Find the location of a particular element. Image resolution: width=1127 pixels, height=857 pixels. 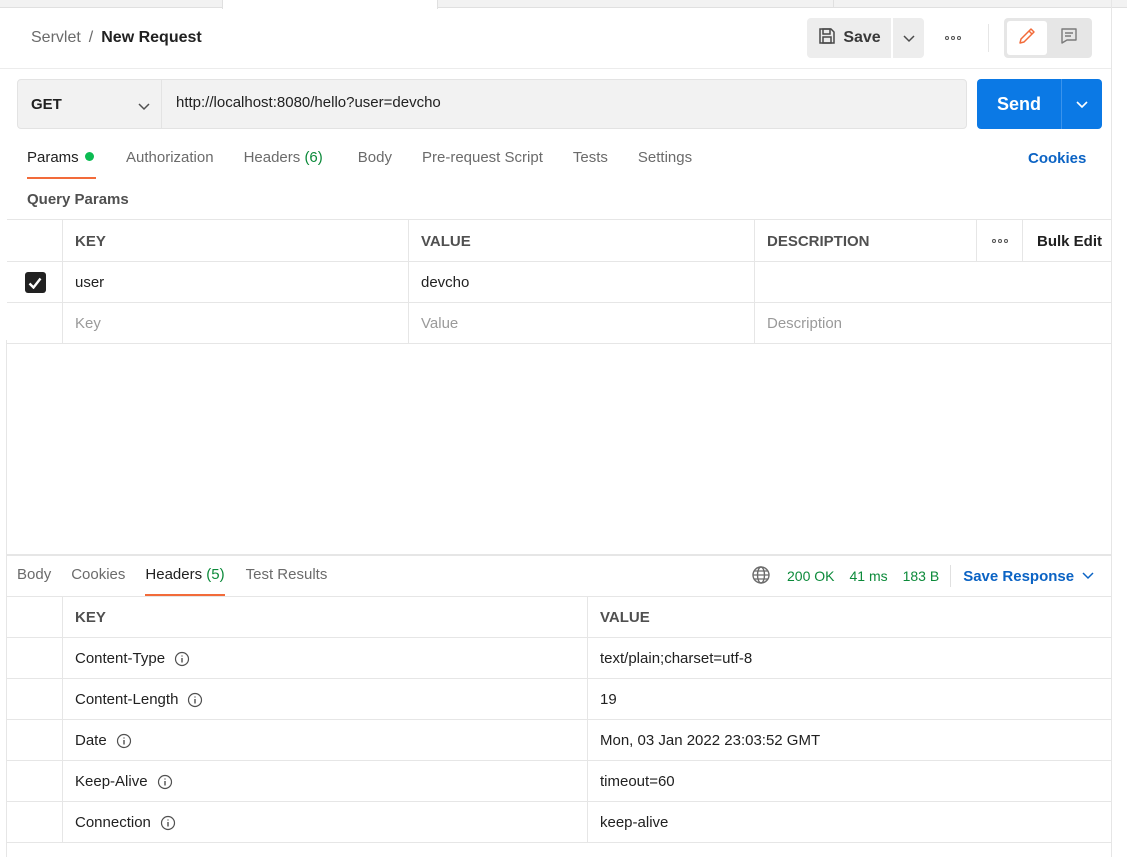

table-row-empty: Key Value Description is located at coordinates (559, 323).